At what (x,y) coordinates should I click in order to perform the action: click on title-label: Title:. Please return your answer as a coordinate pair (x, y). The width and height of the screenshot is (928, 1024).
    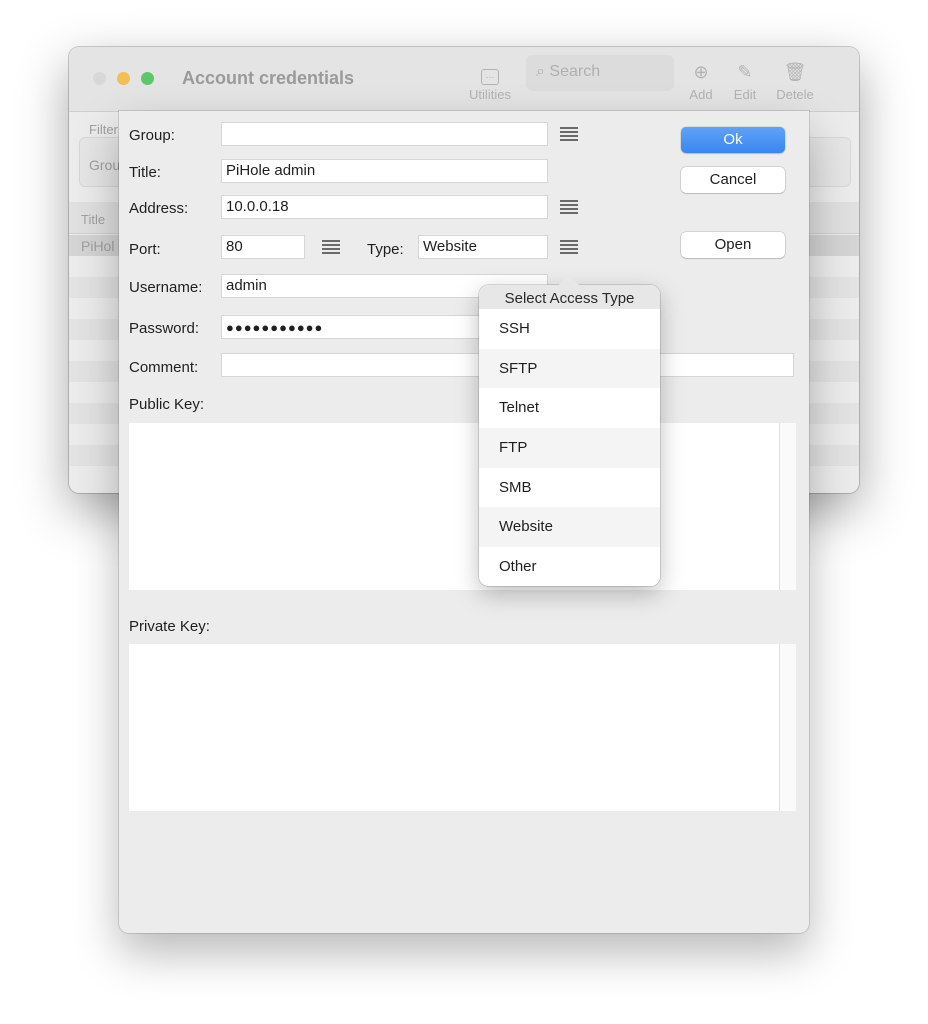
    Looking at the image, I should click on (145, 172).